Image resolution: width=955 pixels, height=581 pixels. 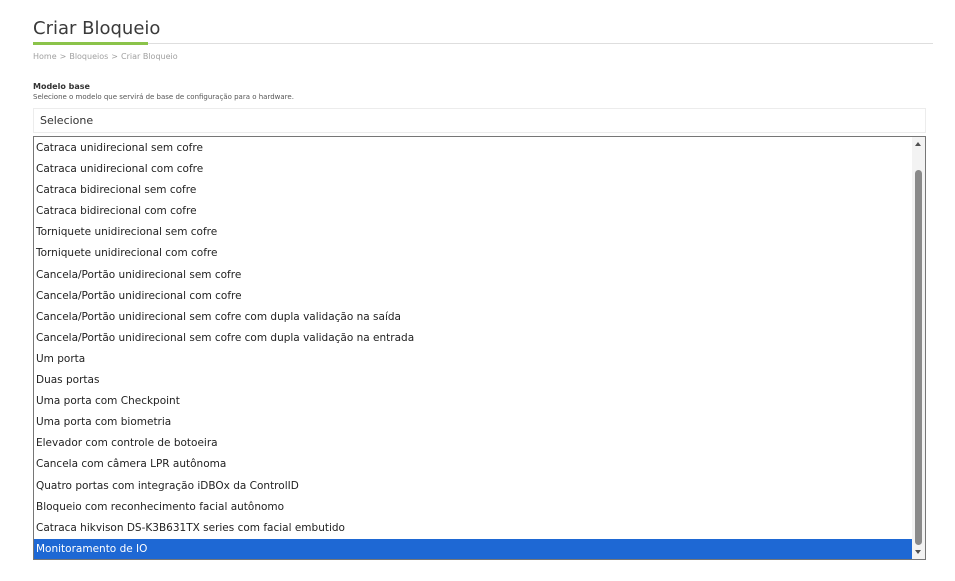 I want to click on model-base-label: Modelo base, so click(x=61, y=86).